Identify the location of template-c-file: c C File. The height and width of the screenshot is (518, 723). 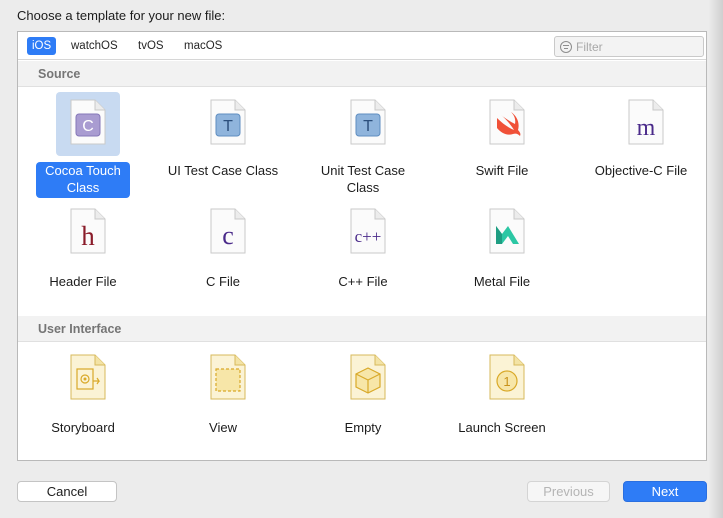
(223, 249).